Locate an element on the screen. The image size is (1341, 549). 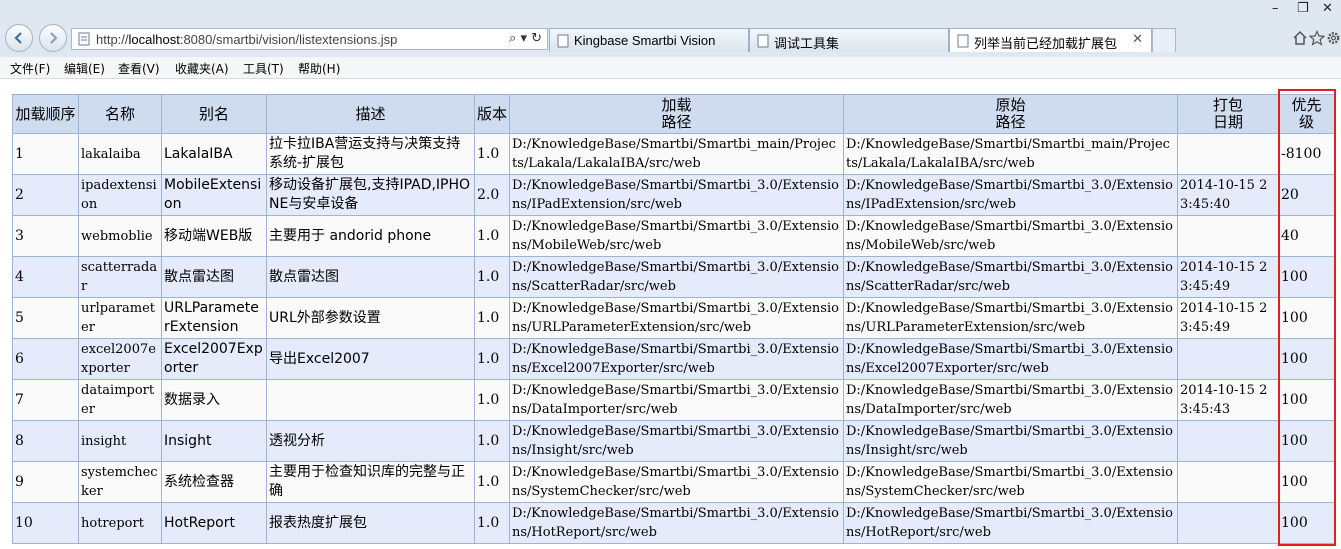
back-button is located at coordinates (19, 38).